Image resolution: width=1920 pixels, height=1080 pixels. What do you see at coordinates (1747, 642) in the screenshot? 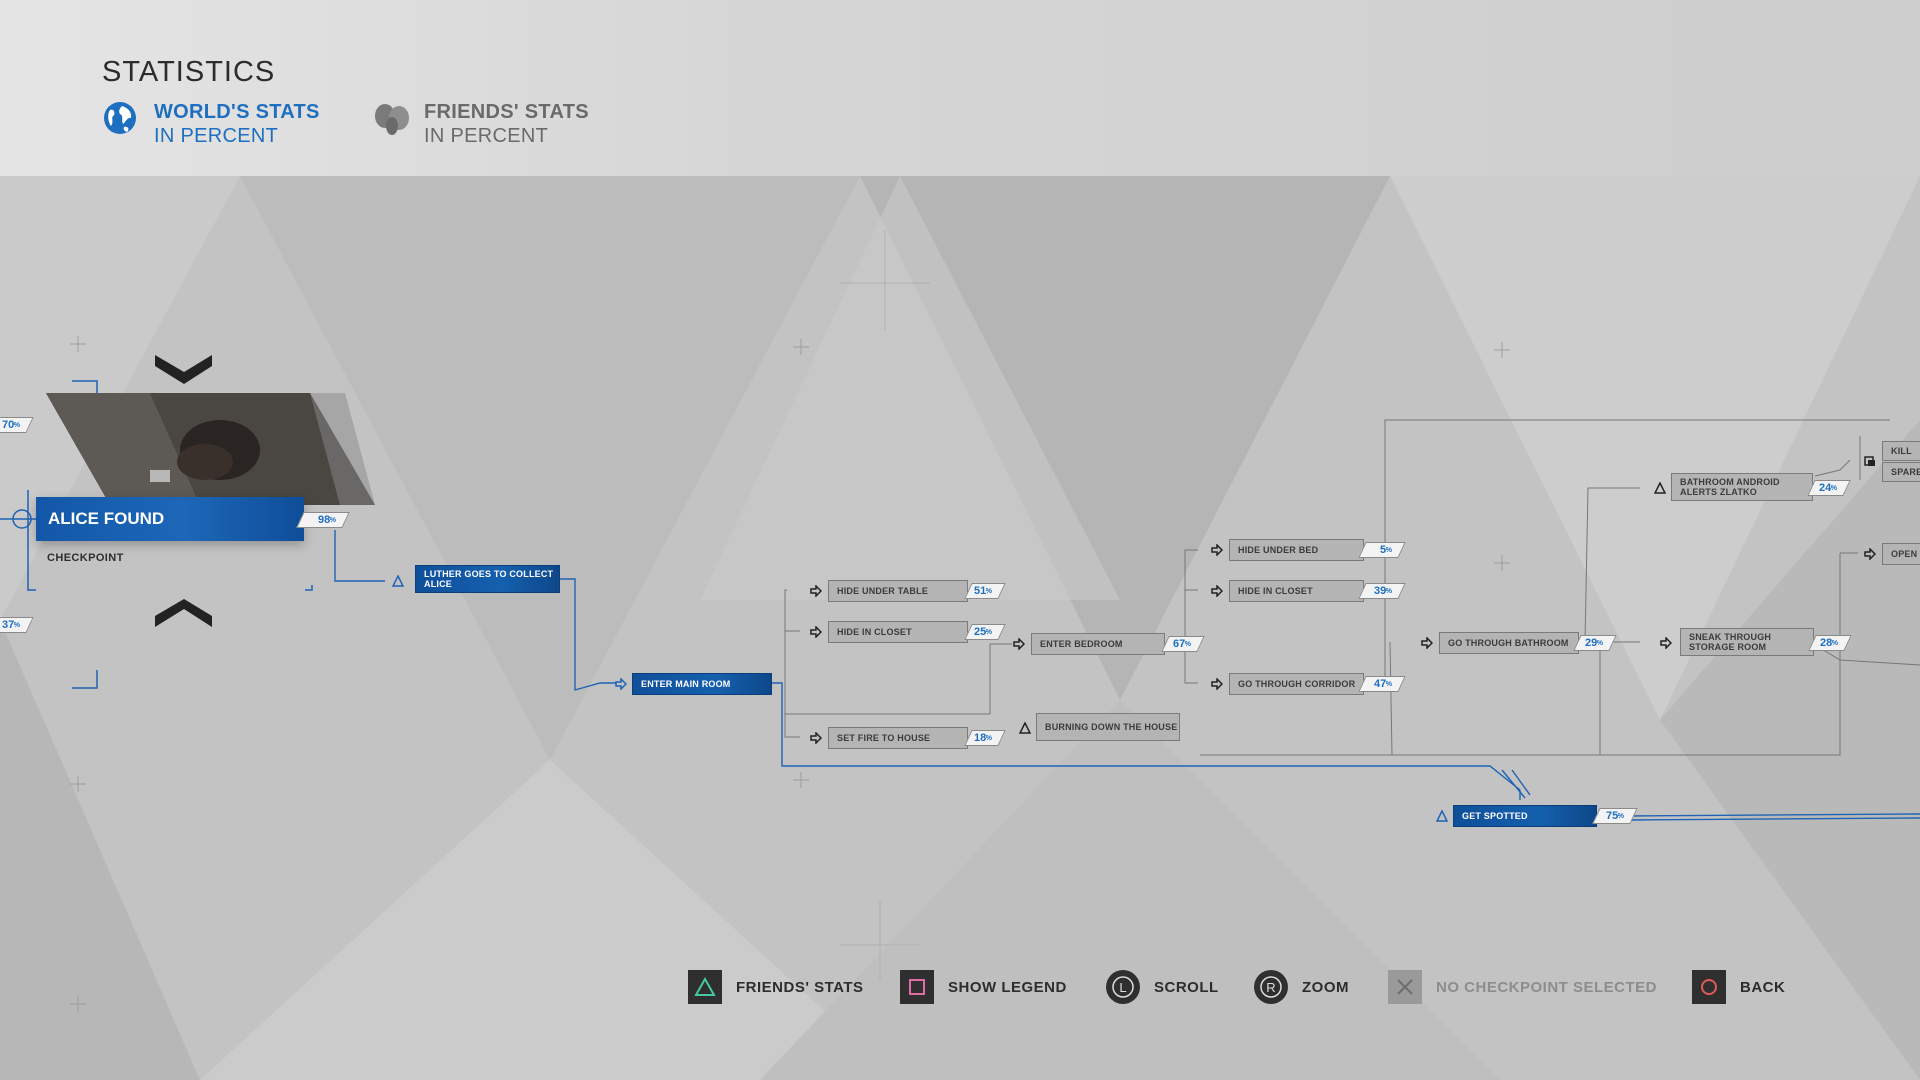
I see `node-sneak-through-storage-room: SNEAK THROUGH STORAGE ROOM` at bounding box center [1747, 642].